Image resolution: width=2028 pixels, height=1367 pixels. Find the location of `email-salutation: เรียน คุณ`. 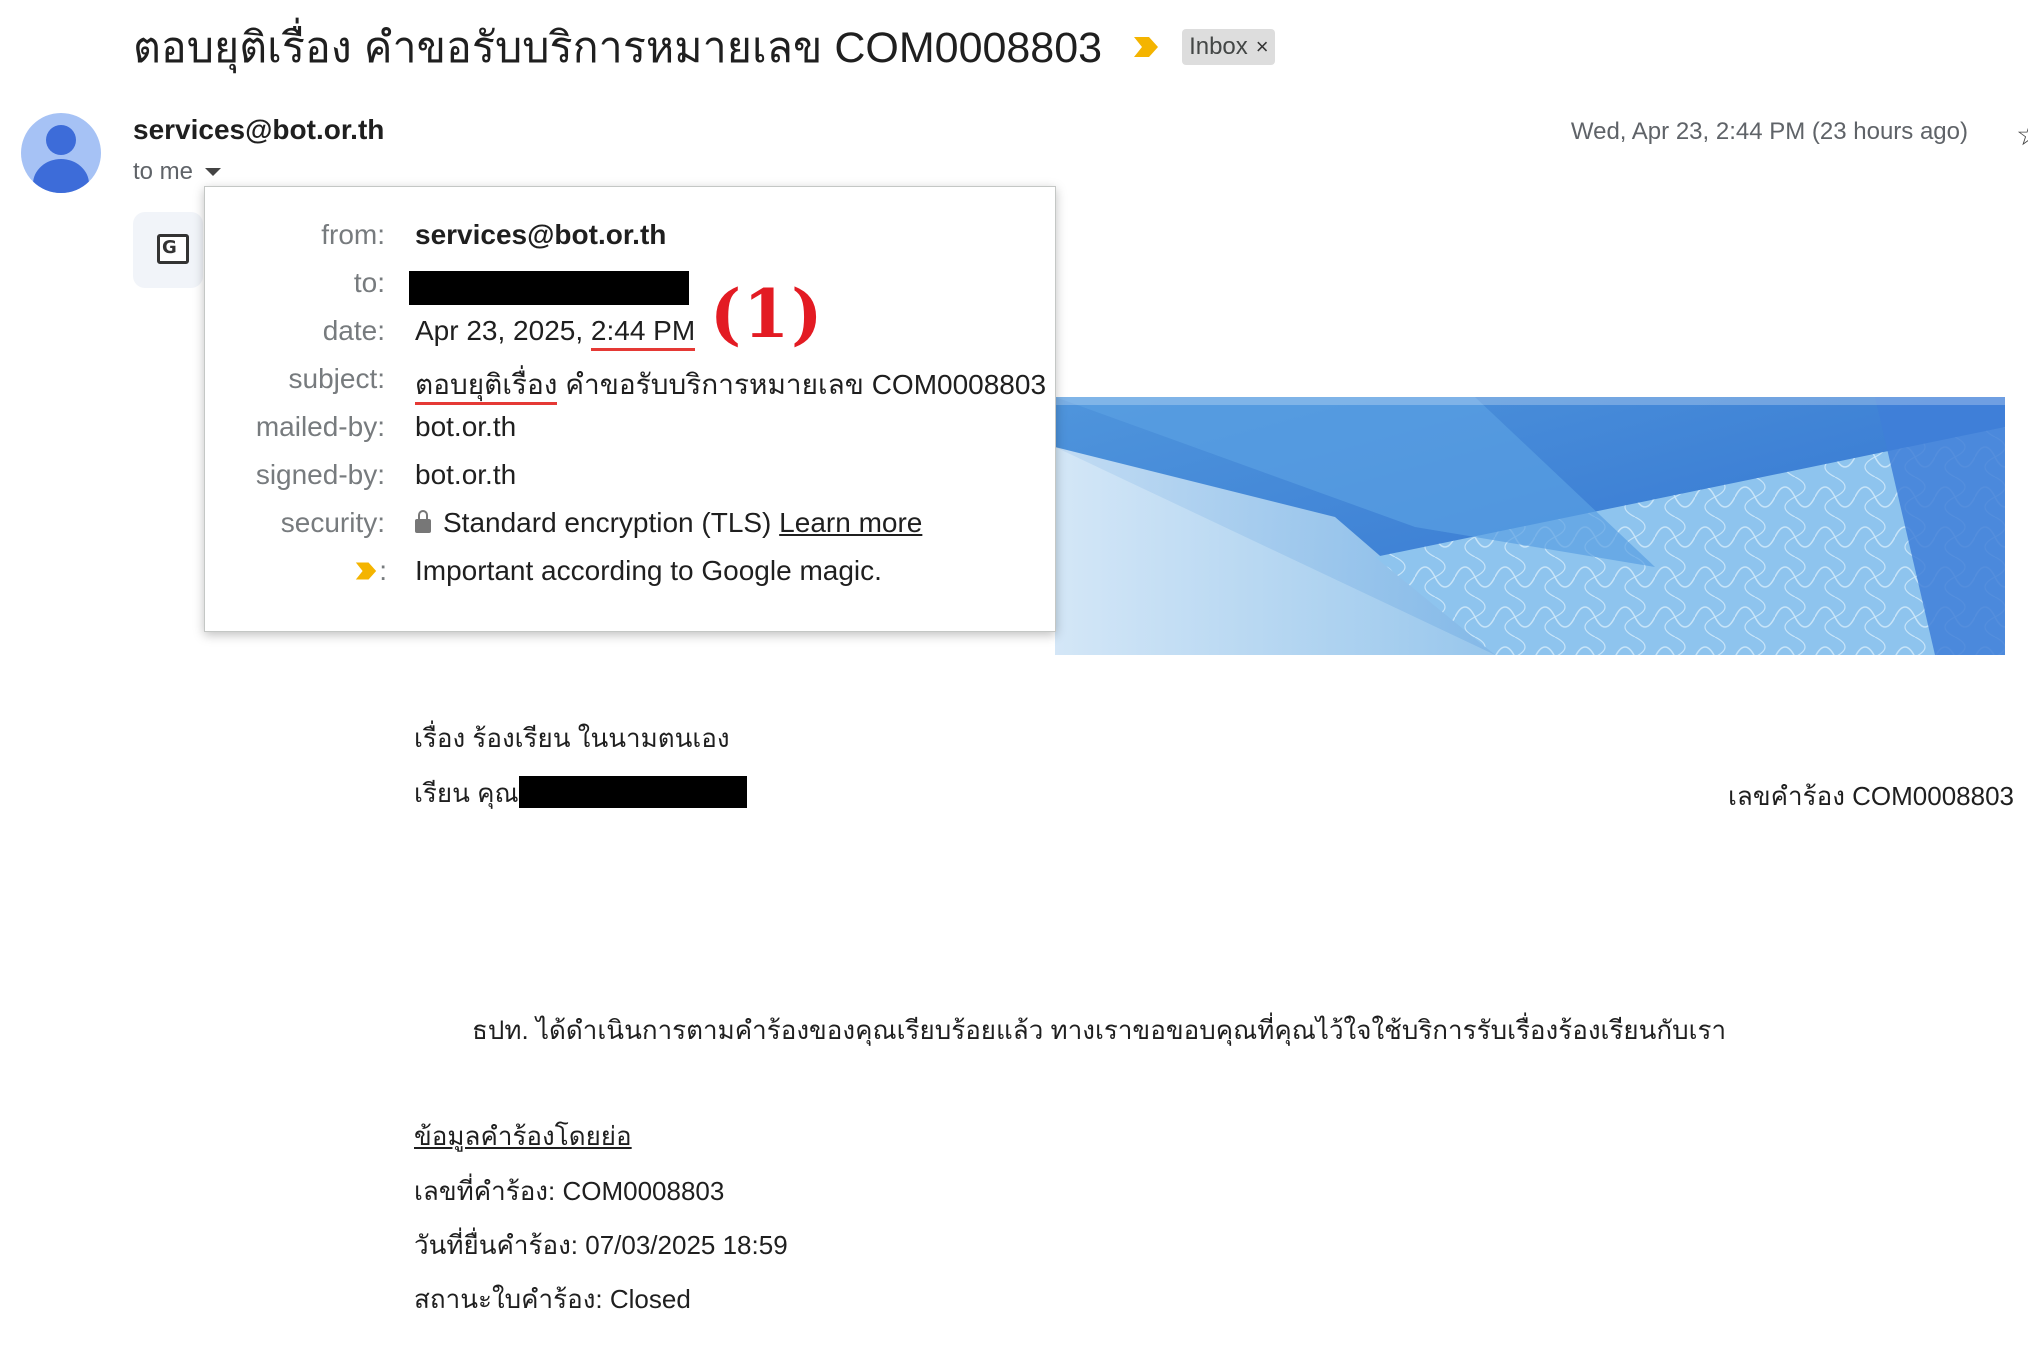

email-salutation: เรียน คุณ is located at coordinates (580, 793).